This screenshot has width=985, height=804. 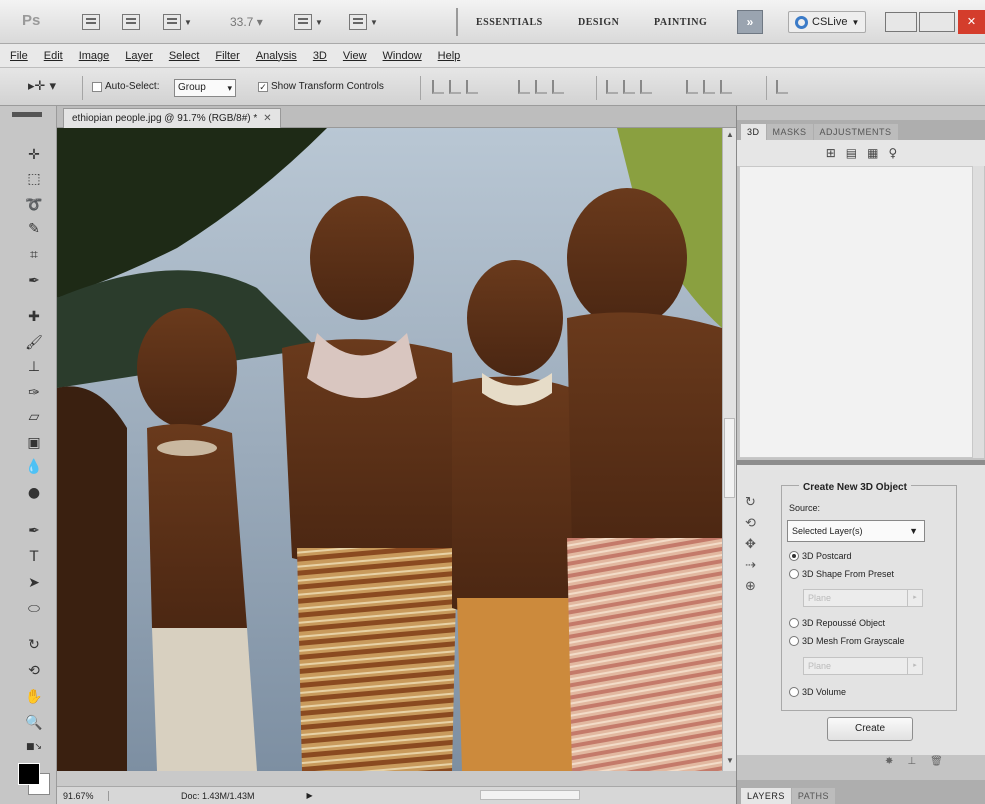 I want to click on tab-masks: MASKS, so click(x=789, y=132).